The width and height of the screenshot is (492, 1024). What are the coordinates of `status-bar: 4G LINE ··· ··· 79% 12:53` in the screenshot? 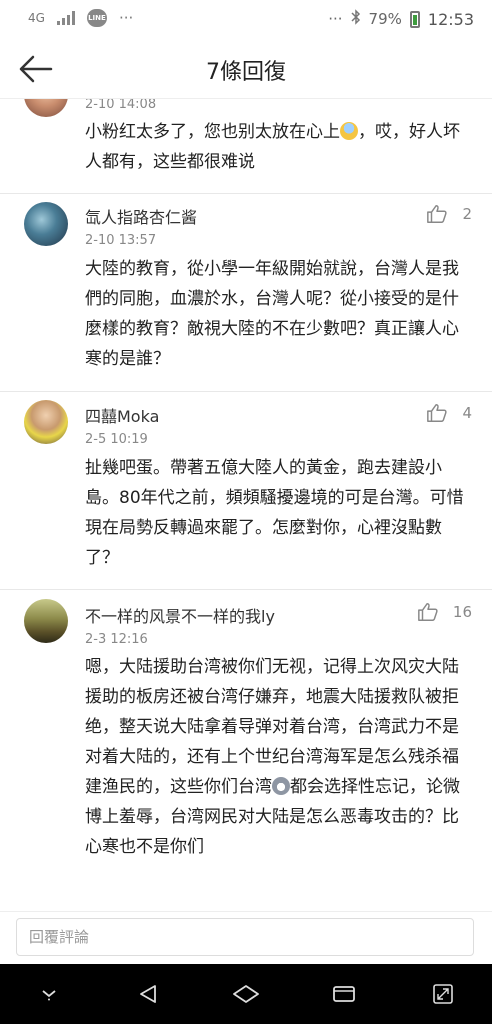 It's located at (246, 20).